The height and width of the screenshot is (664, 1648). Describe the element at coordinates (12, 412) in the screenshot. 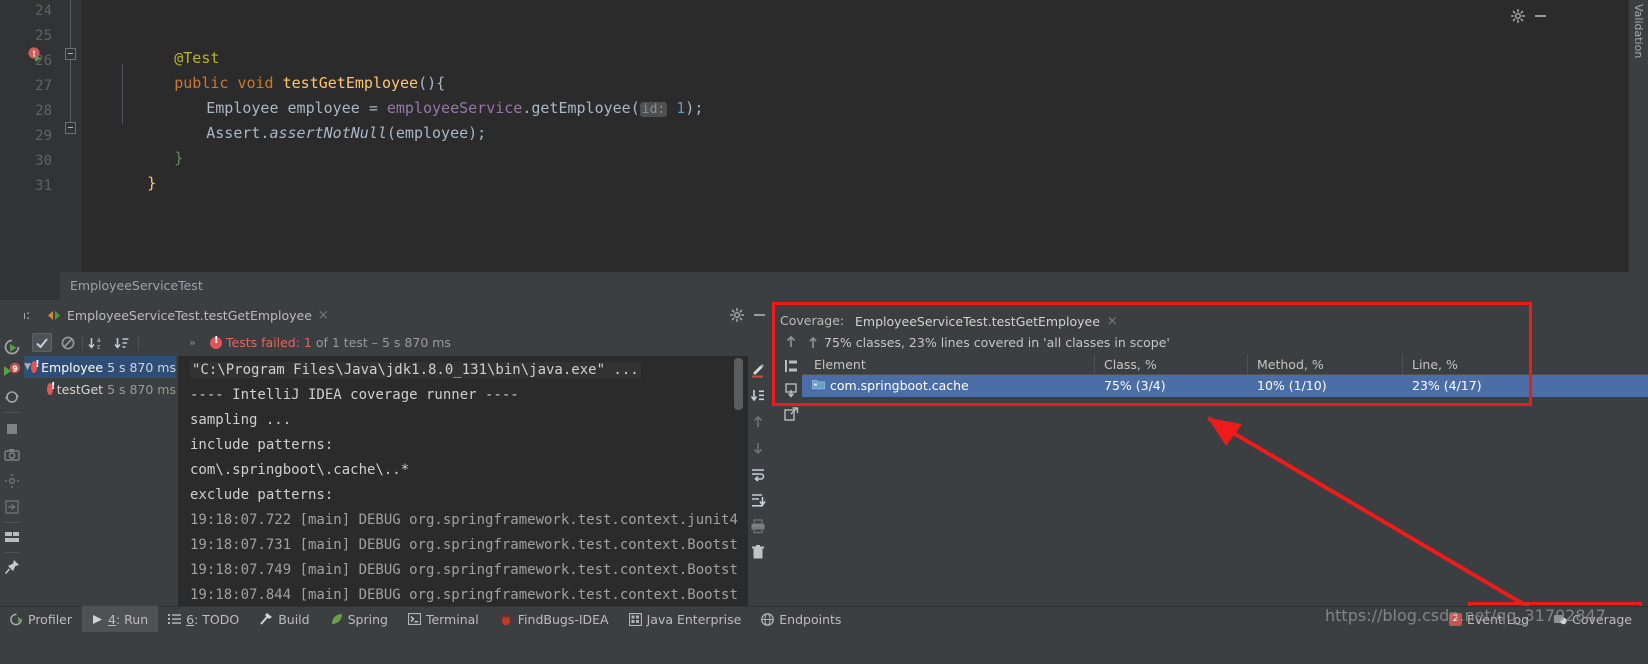

I see `rail-separator` at that location.